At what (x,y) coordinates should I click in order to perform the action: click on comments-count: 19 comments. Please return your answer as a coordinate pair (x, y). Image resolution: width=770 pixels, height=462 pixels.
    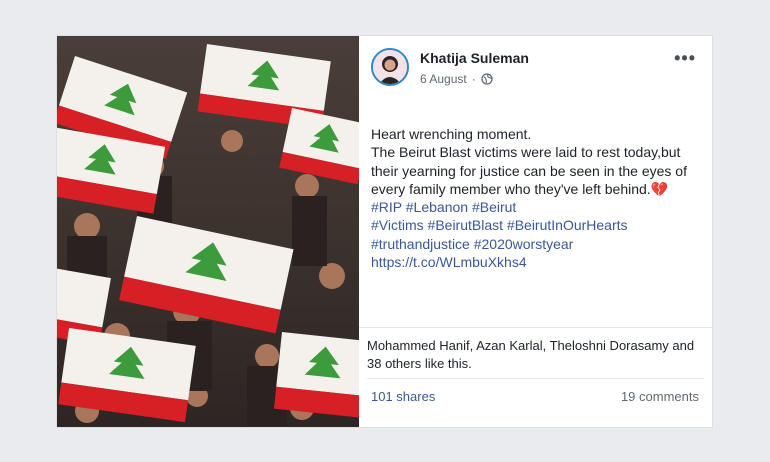
    Looking at the image, I should click on (660, 396).